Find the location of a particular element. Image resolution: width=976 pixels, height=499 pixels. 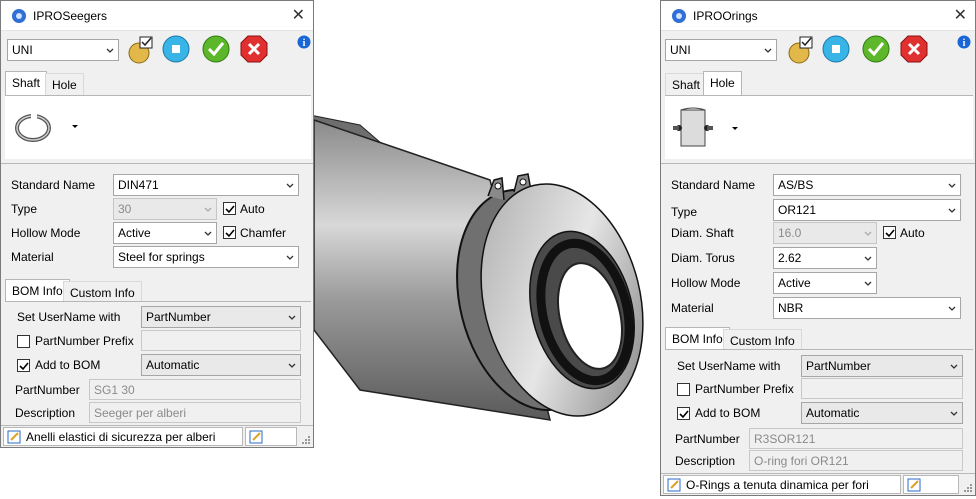

hollow-mode-label: Hollow Mode is located at coordinates (706, 283).